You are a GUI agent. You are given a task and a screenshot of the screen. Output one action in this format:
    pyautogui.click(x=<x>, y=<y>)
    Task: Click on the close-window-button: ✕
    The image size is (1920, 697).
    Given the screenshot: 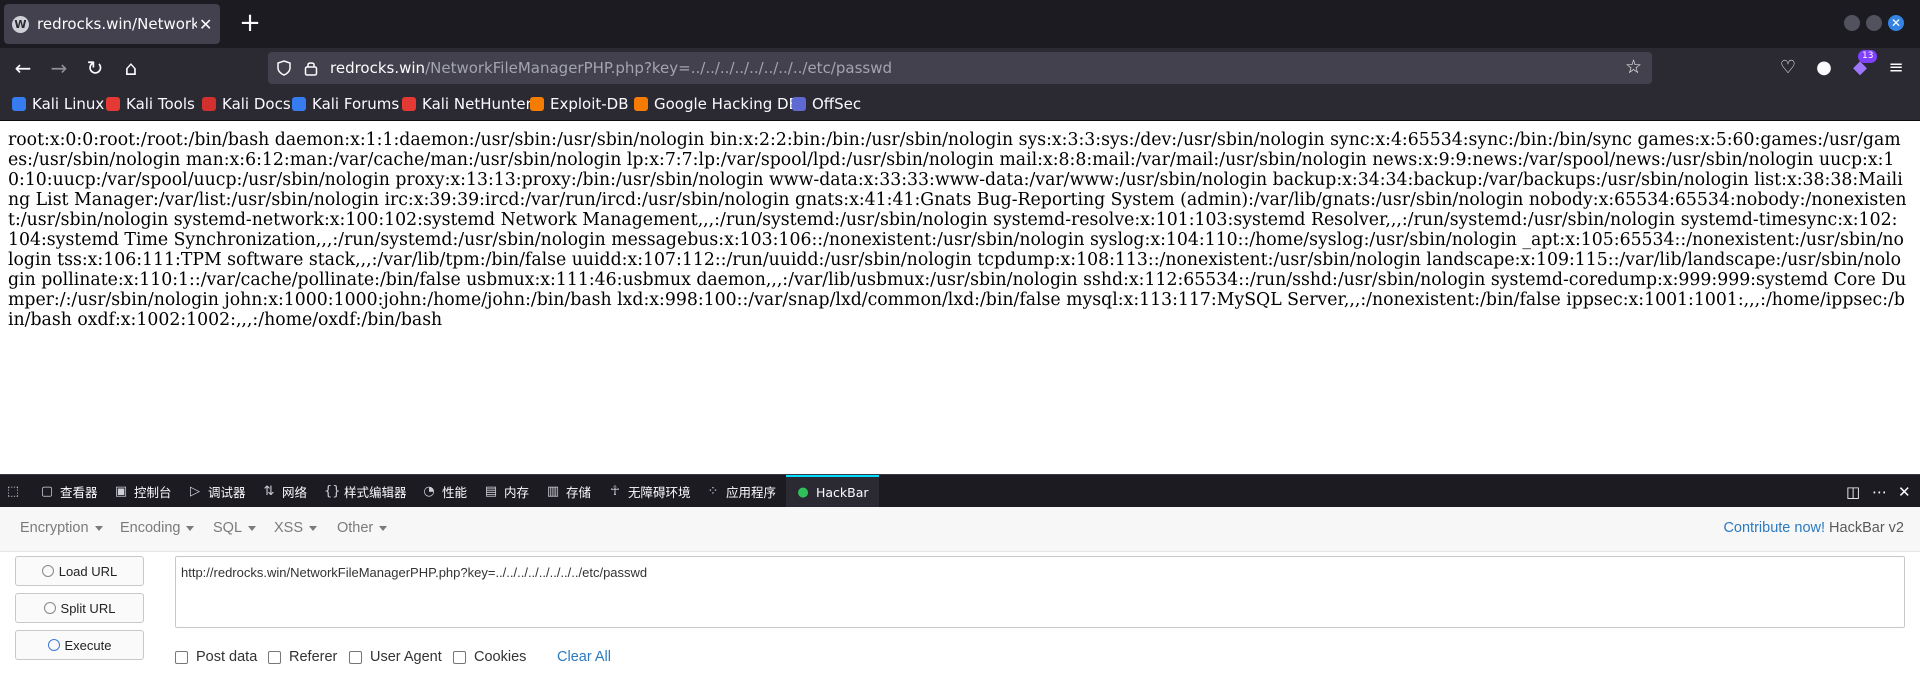 What is the action you would take?
    pyautogui.click(x=1896, y=23)
    